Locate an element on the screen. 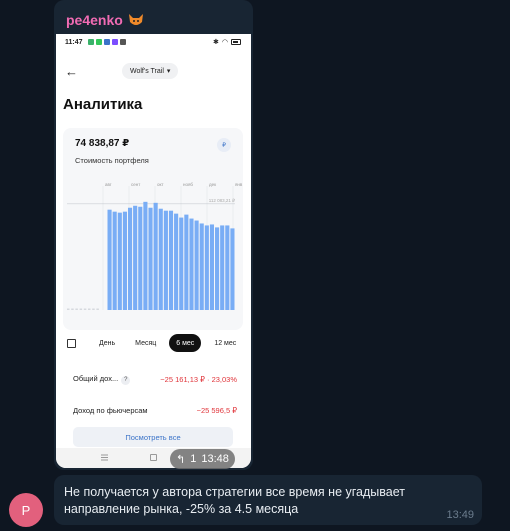 Image resolution: width=510 pixels, height=531 pixels. calendar-icon is located at coordinates (71, 343).